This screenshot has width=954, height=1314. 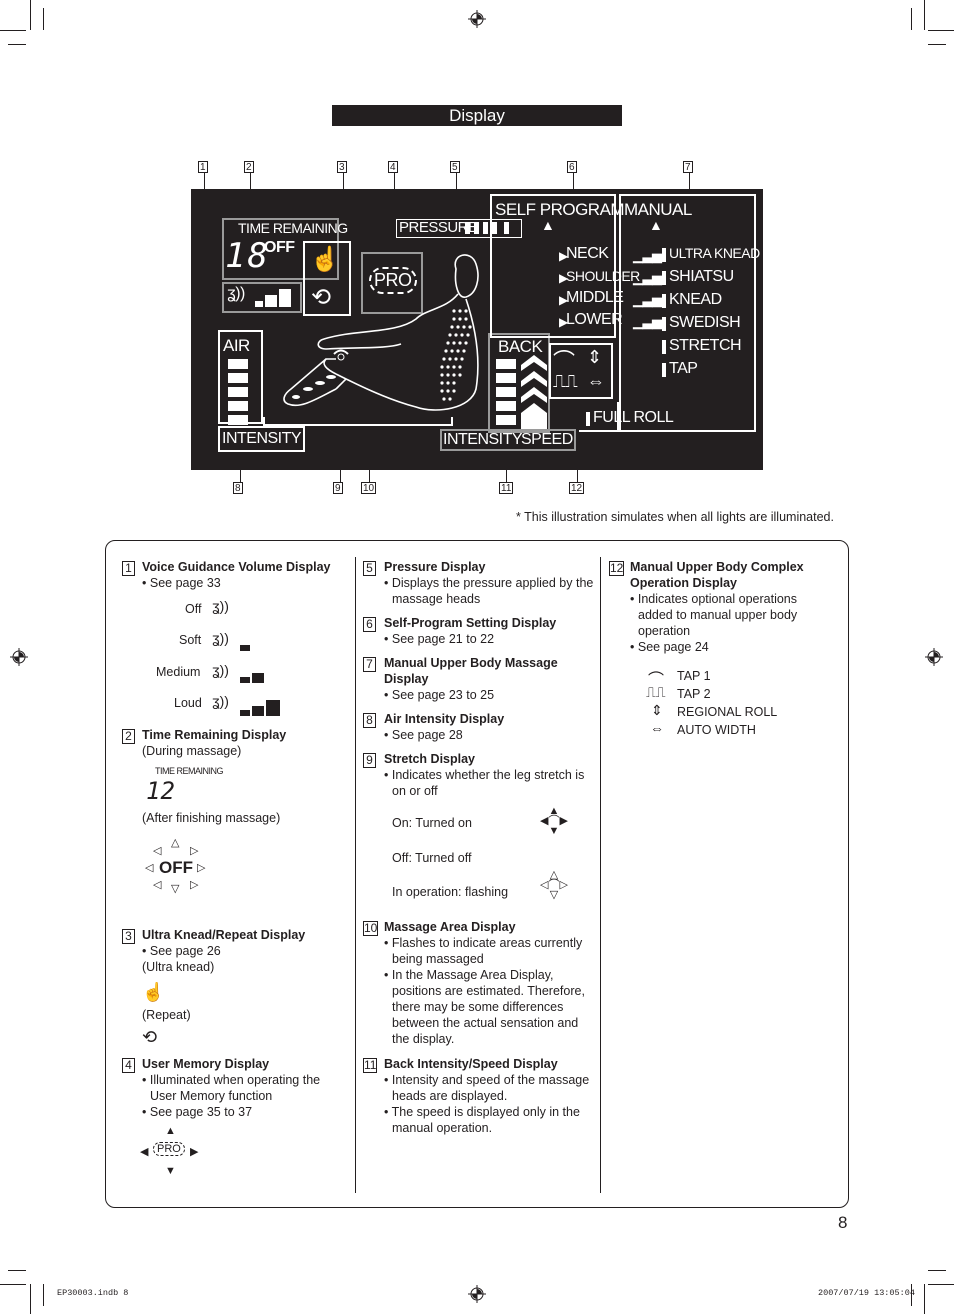 I want to click on callout-11: 11, so click(x=506, y=488).